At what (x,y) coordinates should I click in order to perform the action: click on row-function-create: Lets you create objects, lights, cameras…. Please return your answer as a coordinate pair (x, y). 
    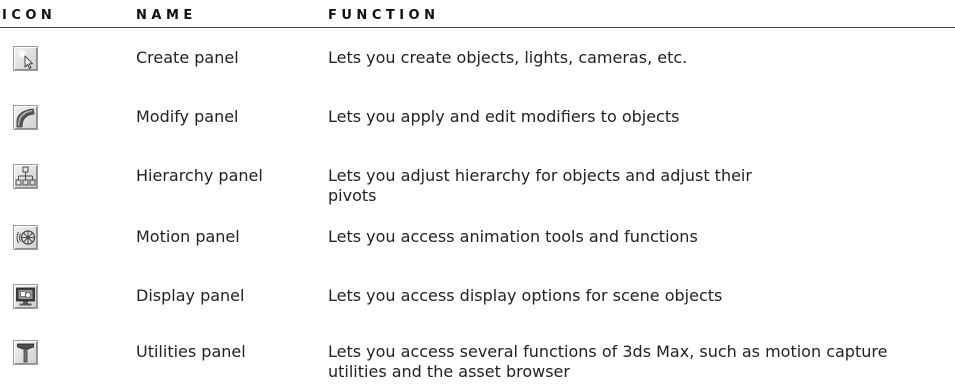
    Looking at the image, I should click on (508, 57).